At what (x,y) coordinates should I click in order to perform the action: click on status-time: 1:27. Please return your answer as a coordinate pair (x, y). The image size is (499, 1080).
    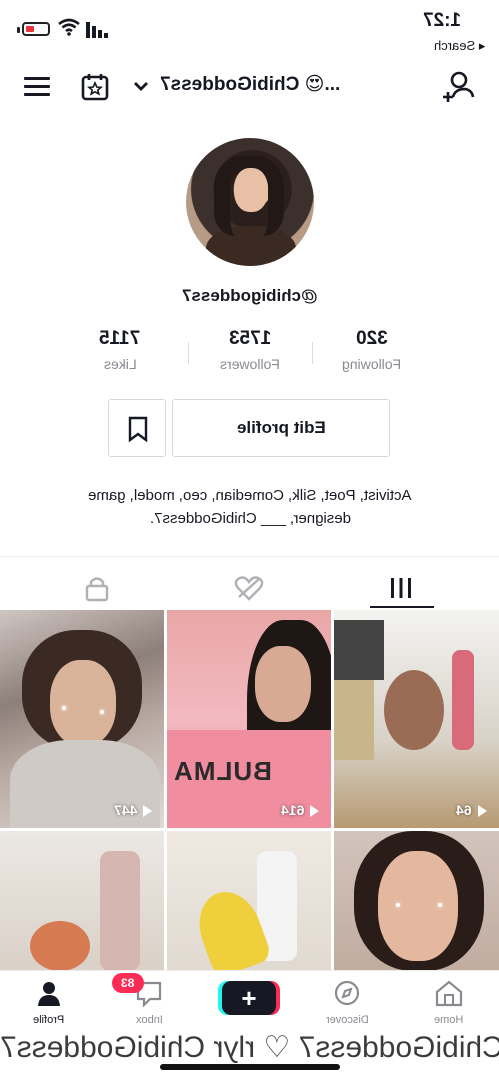
    Looking at the image, I should click on (441, 20).